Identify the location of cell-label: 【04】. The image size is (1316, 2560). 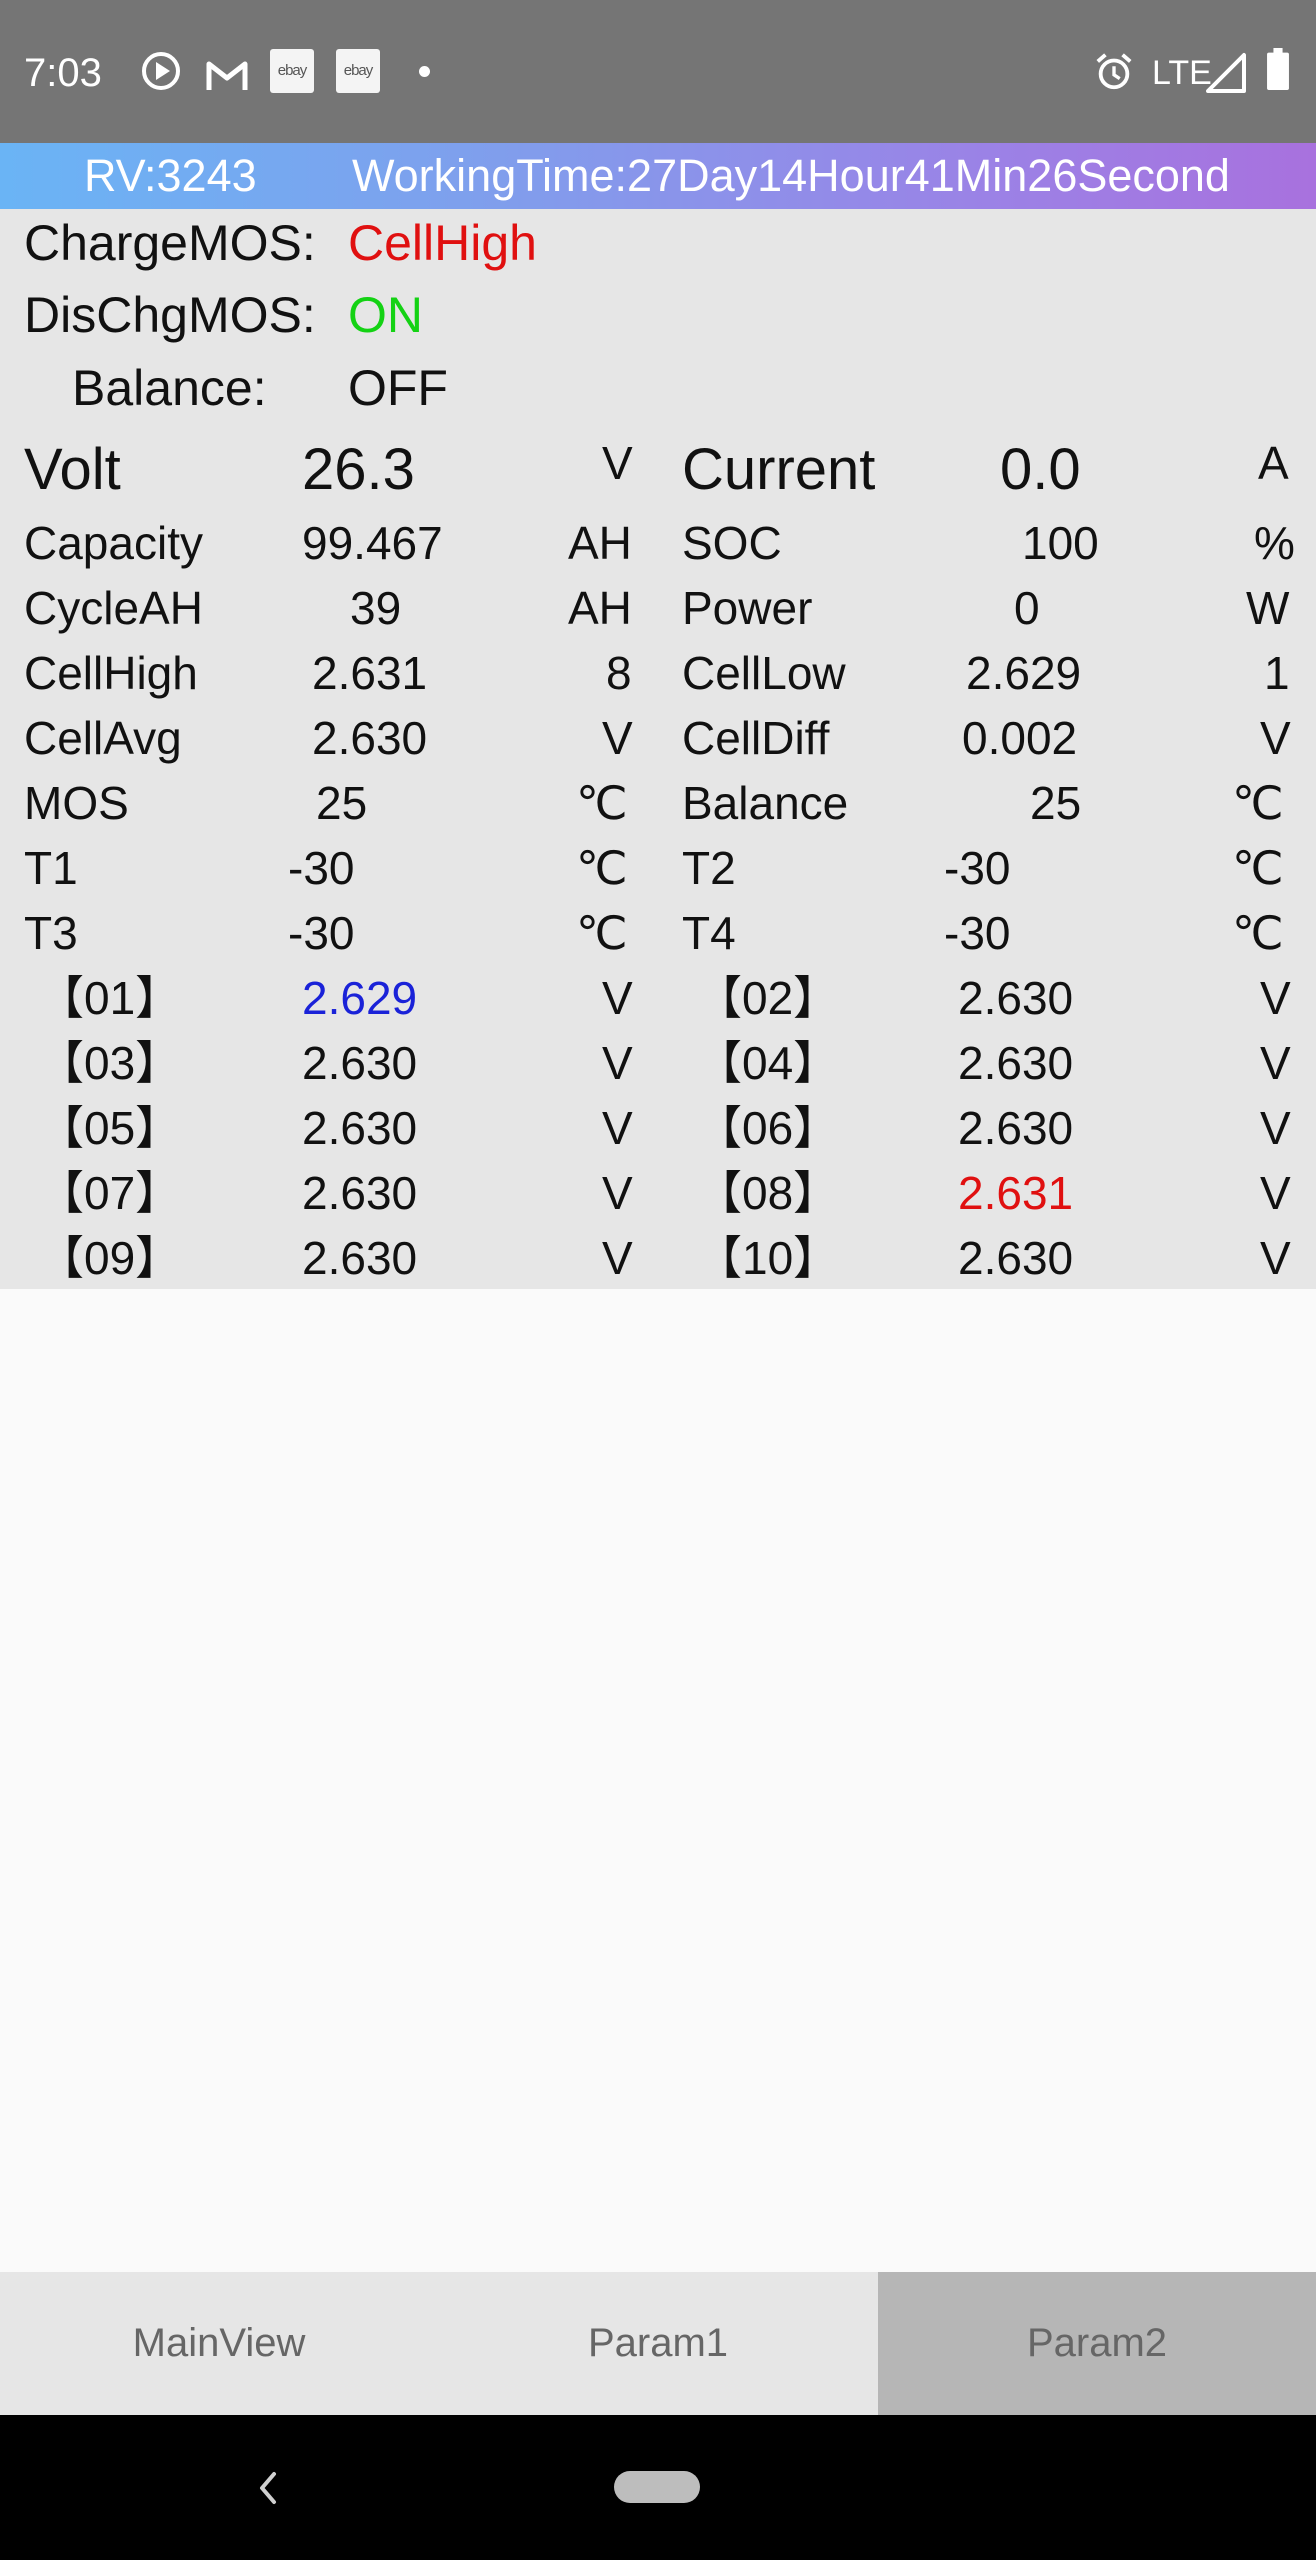
(768, 1063).